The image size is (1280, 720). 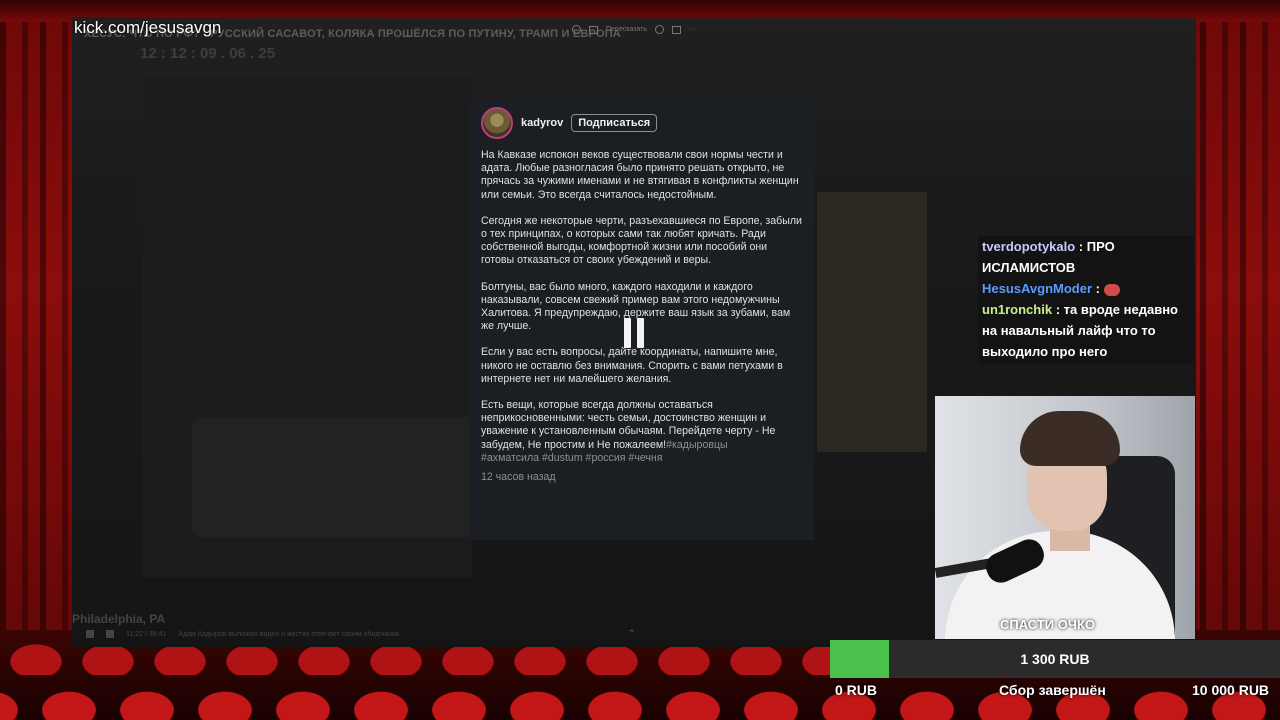 I want to click on summary-icon, so click(x=593, y=29).